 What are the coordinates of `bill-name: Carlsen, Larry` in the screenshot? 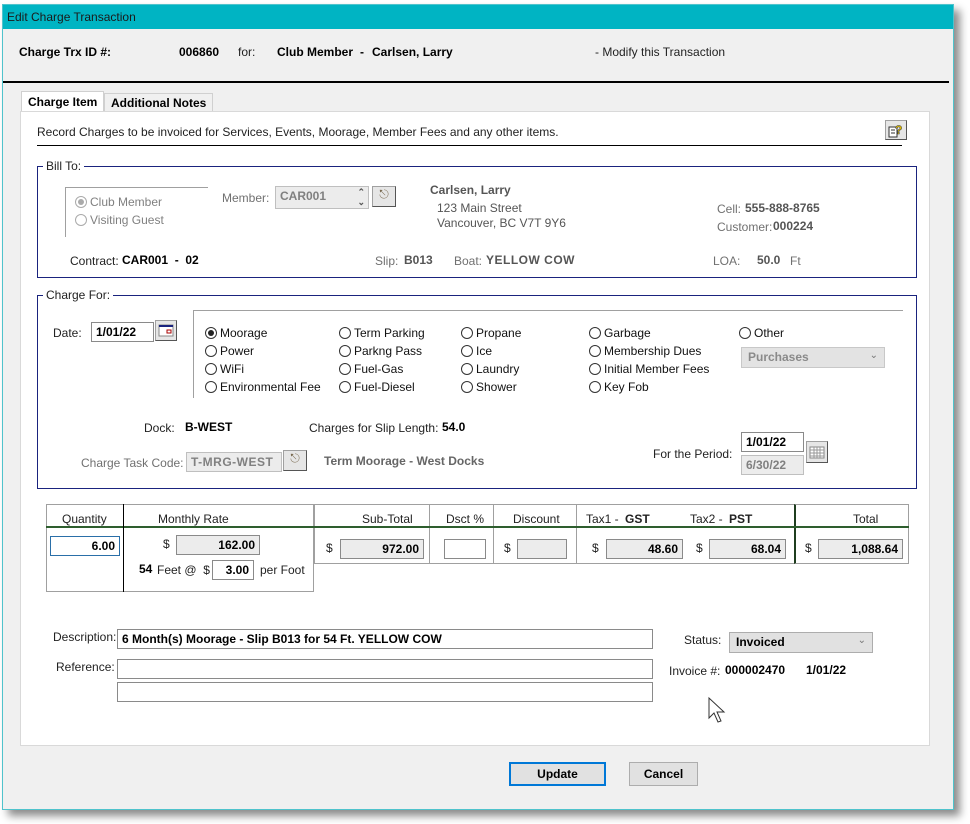 It's located at (470, 190).